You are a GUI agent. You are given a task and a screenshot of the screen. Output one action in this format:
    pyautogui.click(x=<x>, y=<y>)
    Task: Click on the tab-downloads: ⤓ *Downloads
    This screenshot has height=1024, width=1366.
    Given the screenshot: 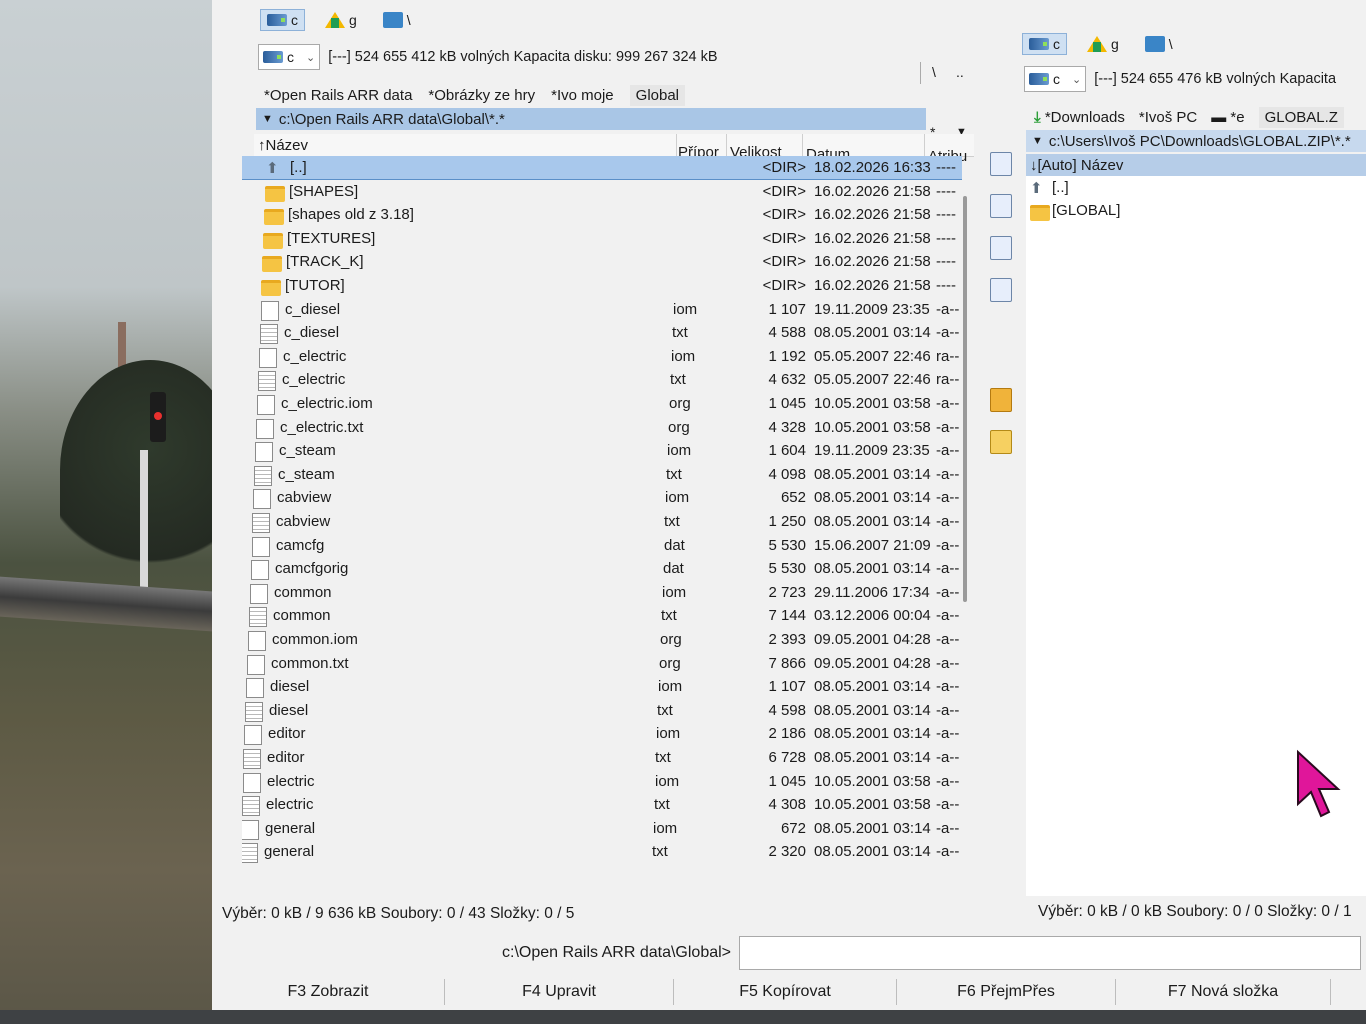 What is the action you would take?
    pyautogui.click(x=1079, y=117)
    